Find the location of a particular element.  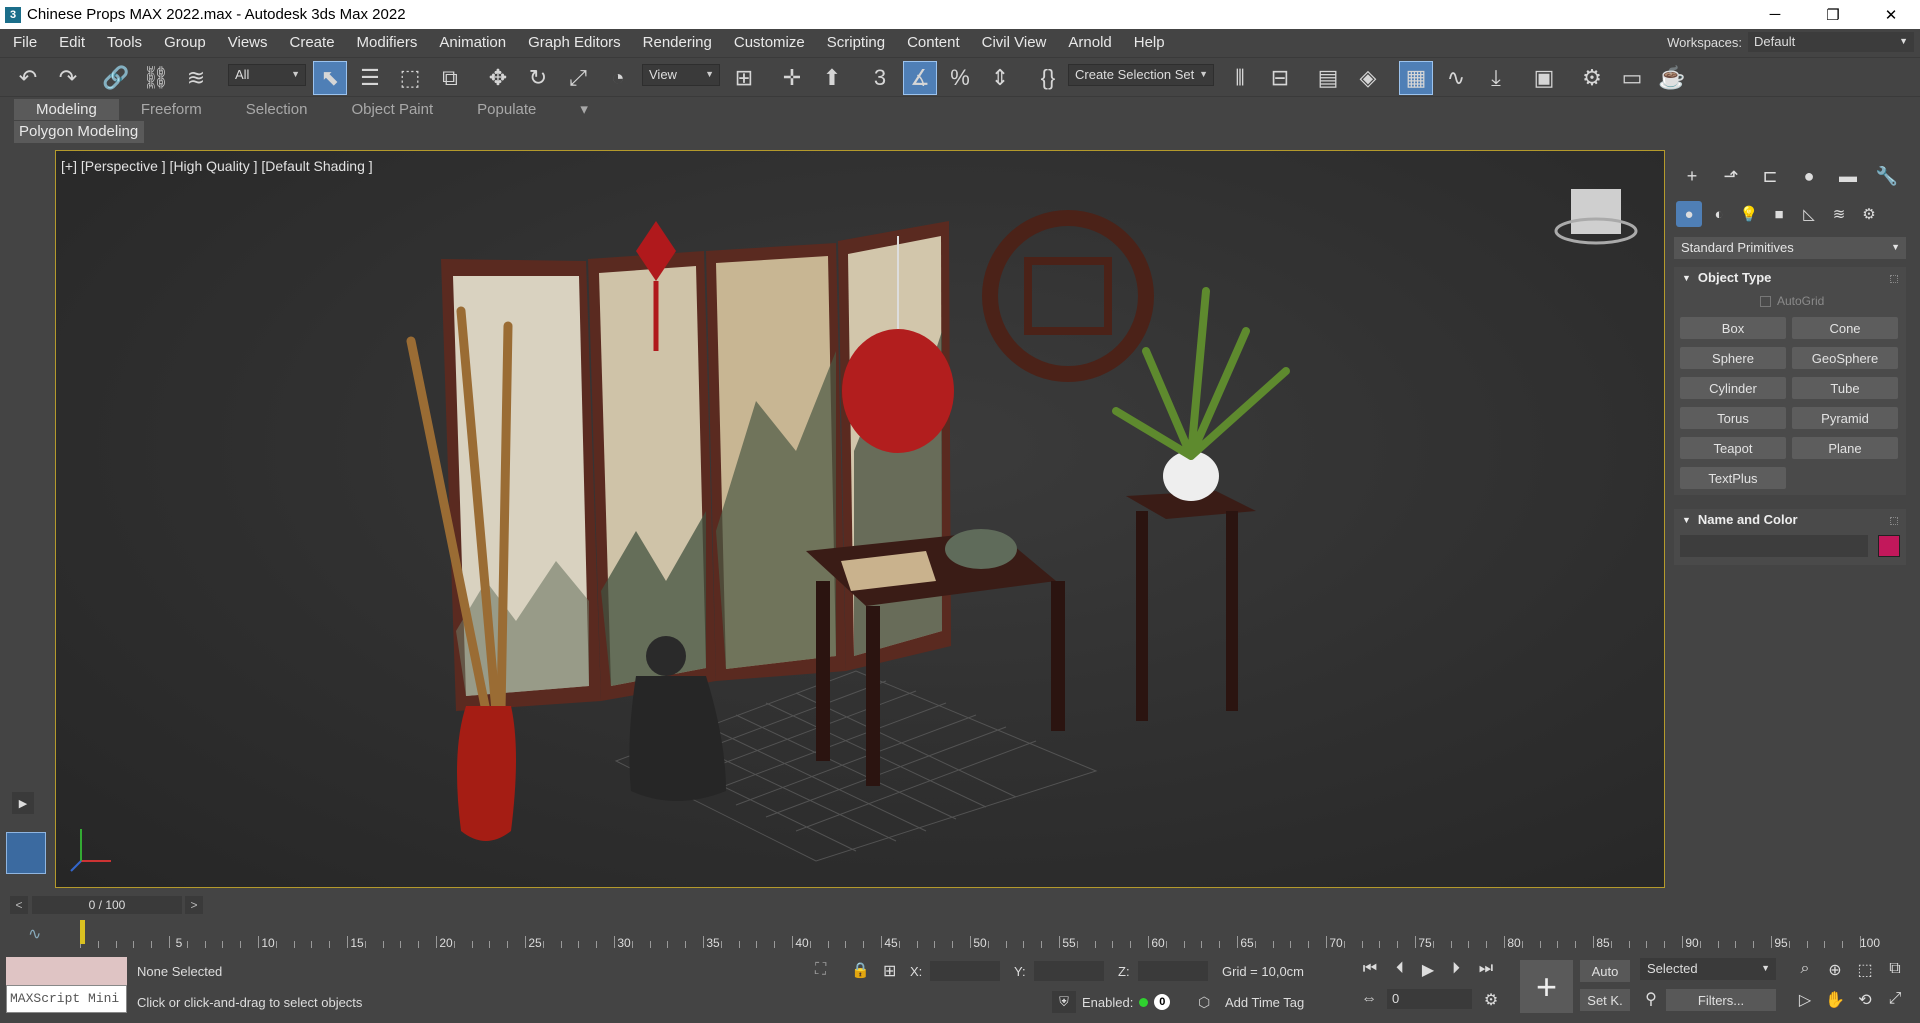

tab-freeform: Freeform is located at coordinates (171, 109).